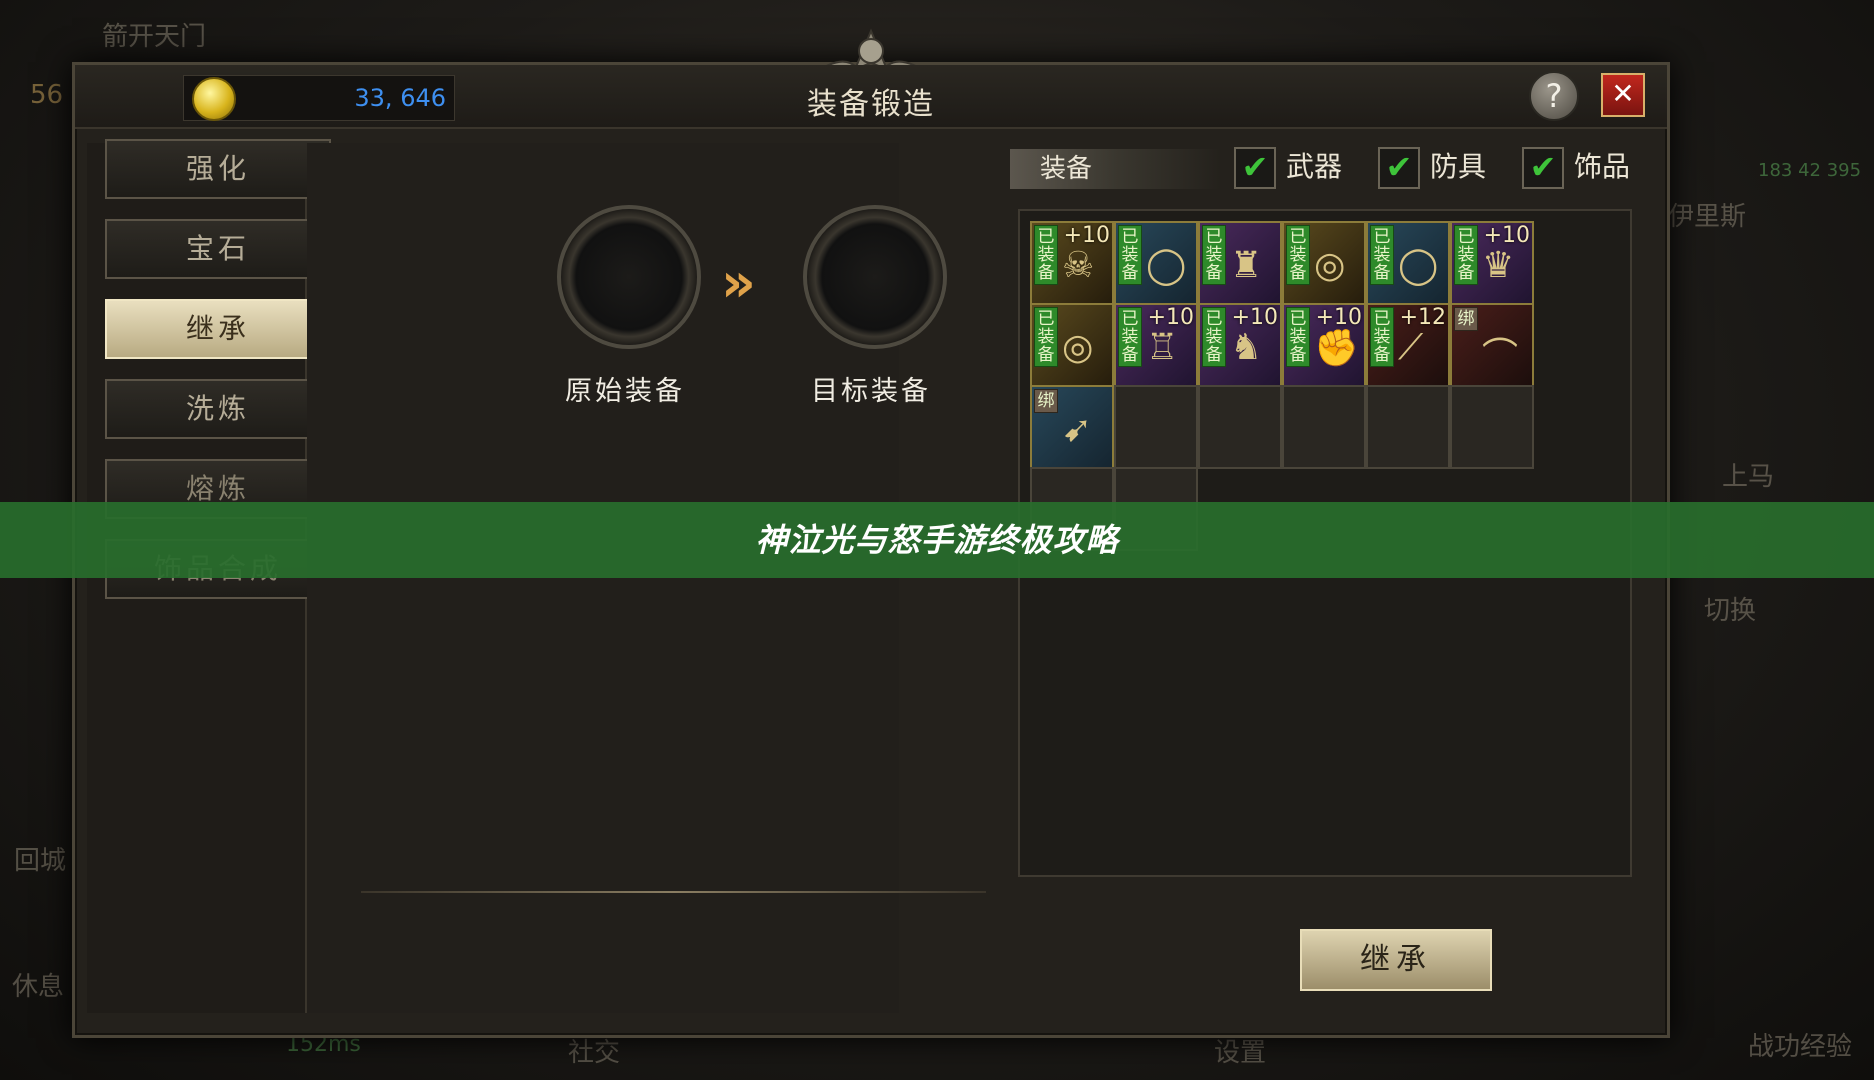 The height and width of the screenshot is (1080, 1874). What do you see at coordinates (1730, 608) in the screenshot?
I see `switch-button: 切换` at bounding box center [1730, 608].